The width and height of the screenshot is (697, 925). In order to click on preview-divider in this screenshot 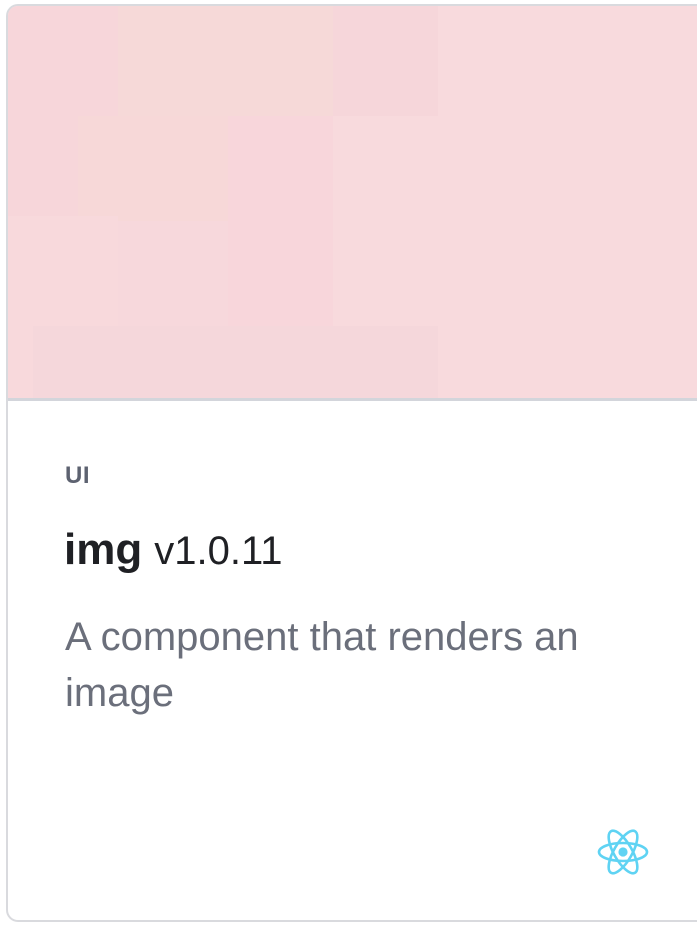, I will do `click(352, 399)`.